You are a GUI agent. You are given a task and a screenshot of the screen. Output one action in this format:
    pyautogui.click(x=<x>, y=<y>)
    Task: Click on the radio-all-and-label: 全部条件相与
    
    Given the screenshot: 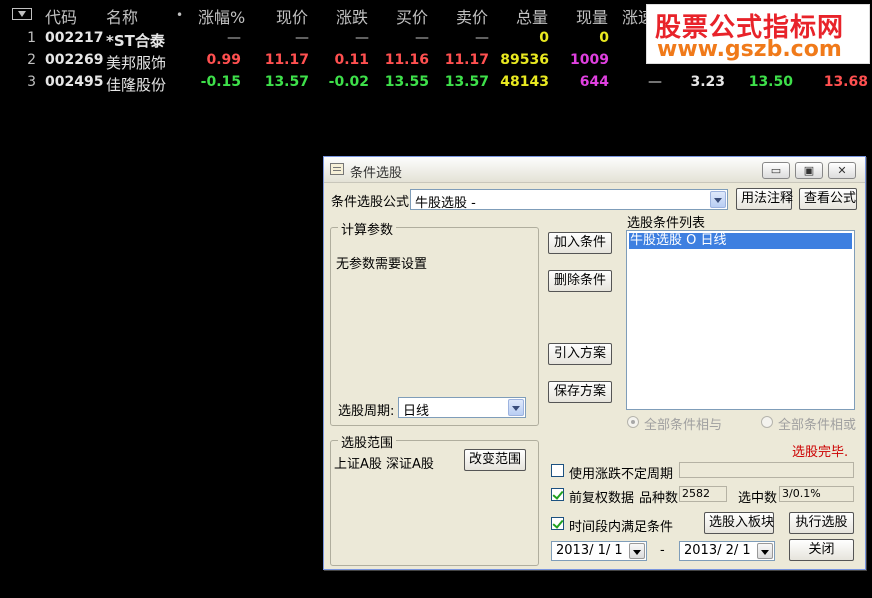 What is the action you would take?
    pyautogui.click(x=683, y=425)
    